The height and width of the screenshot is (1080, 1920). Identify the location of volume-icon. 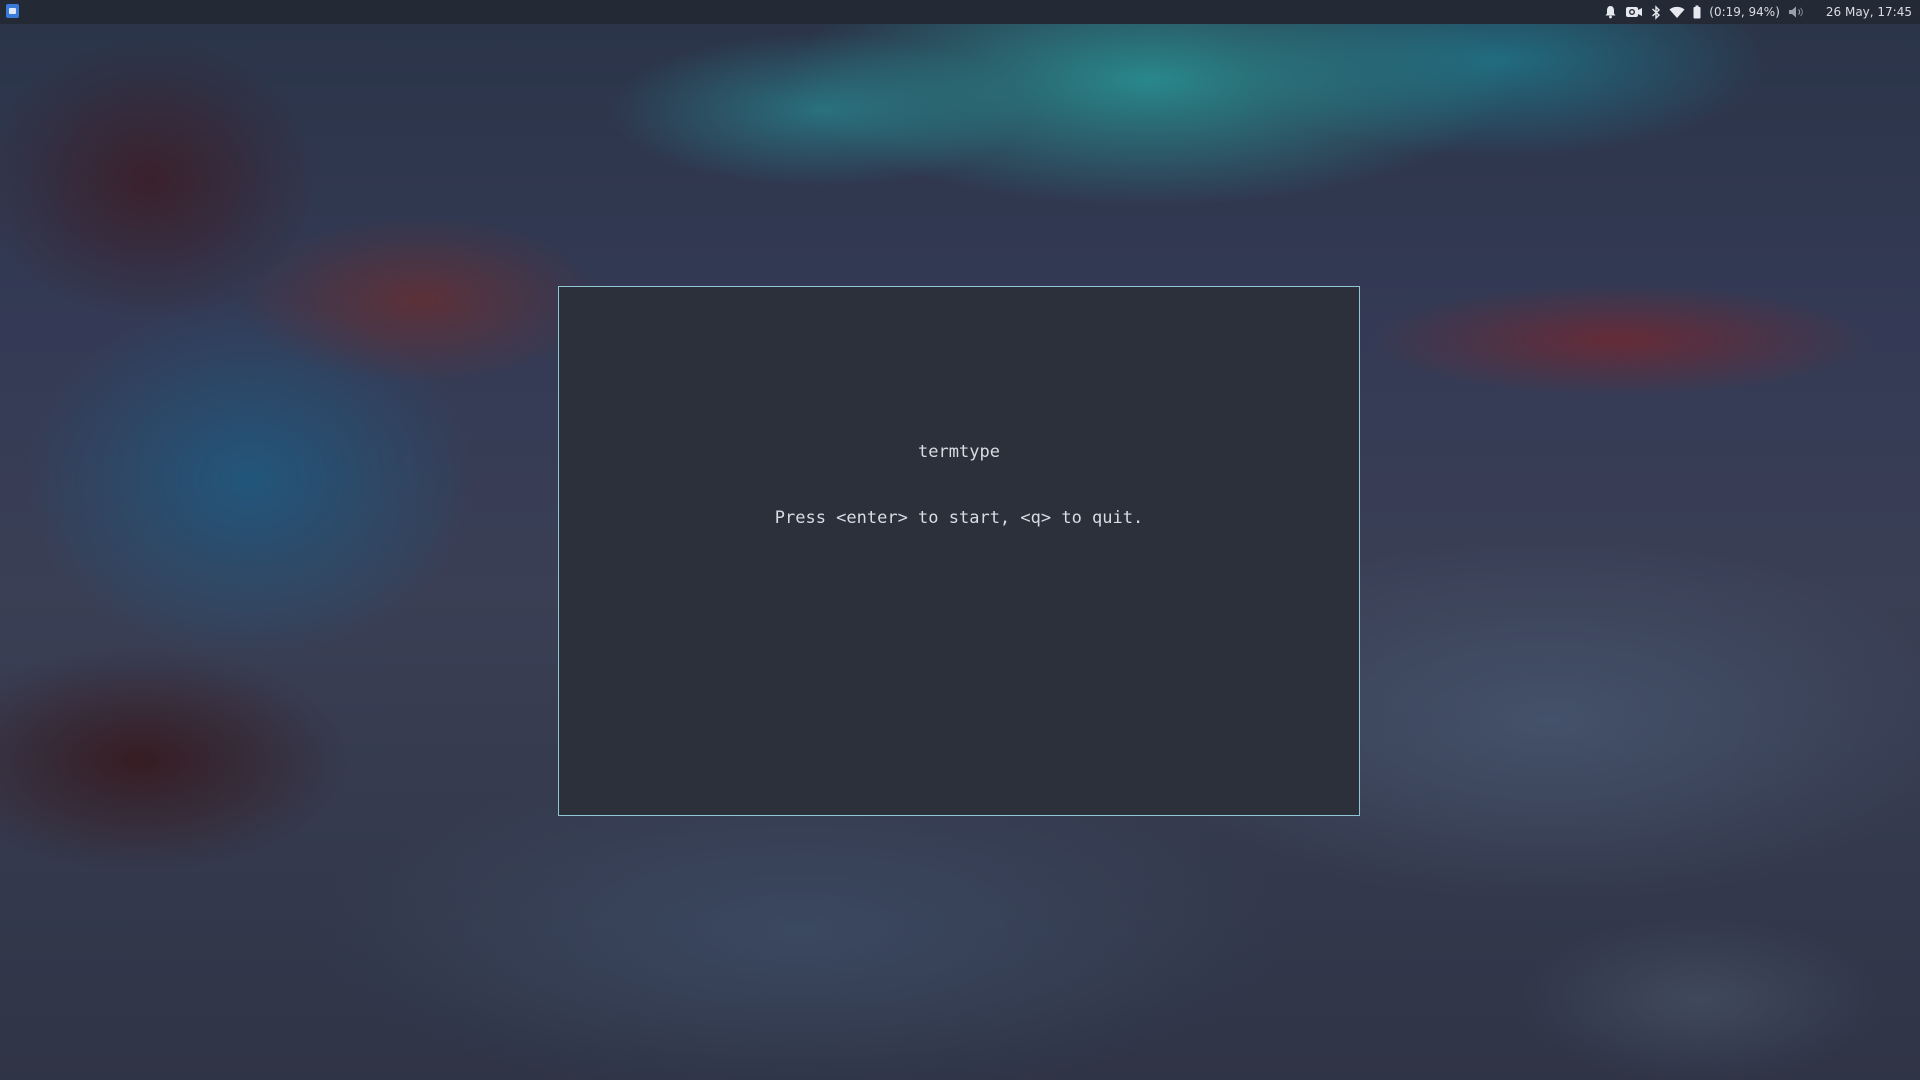
(1796, 12).